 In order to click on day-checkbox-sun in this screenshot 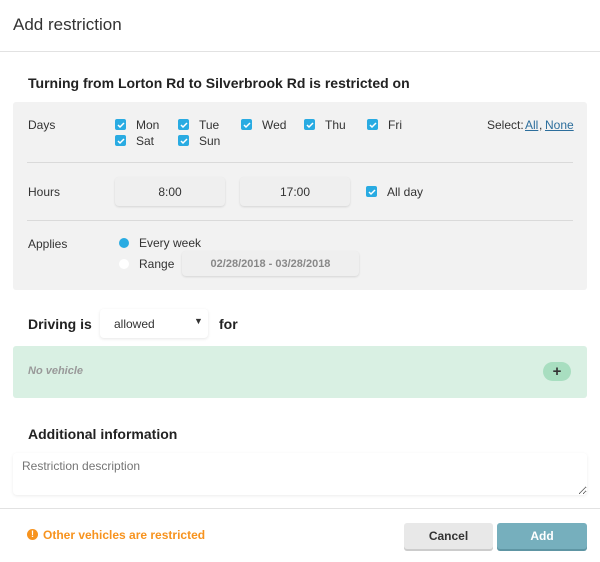, I will do `click(183, 140)`.